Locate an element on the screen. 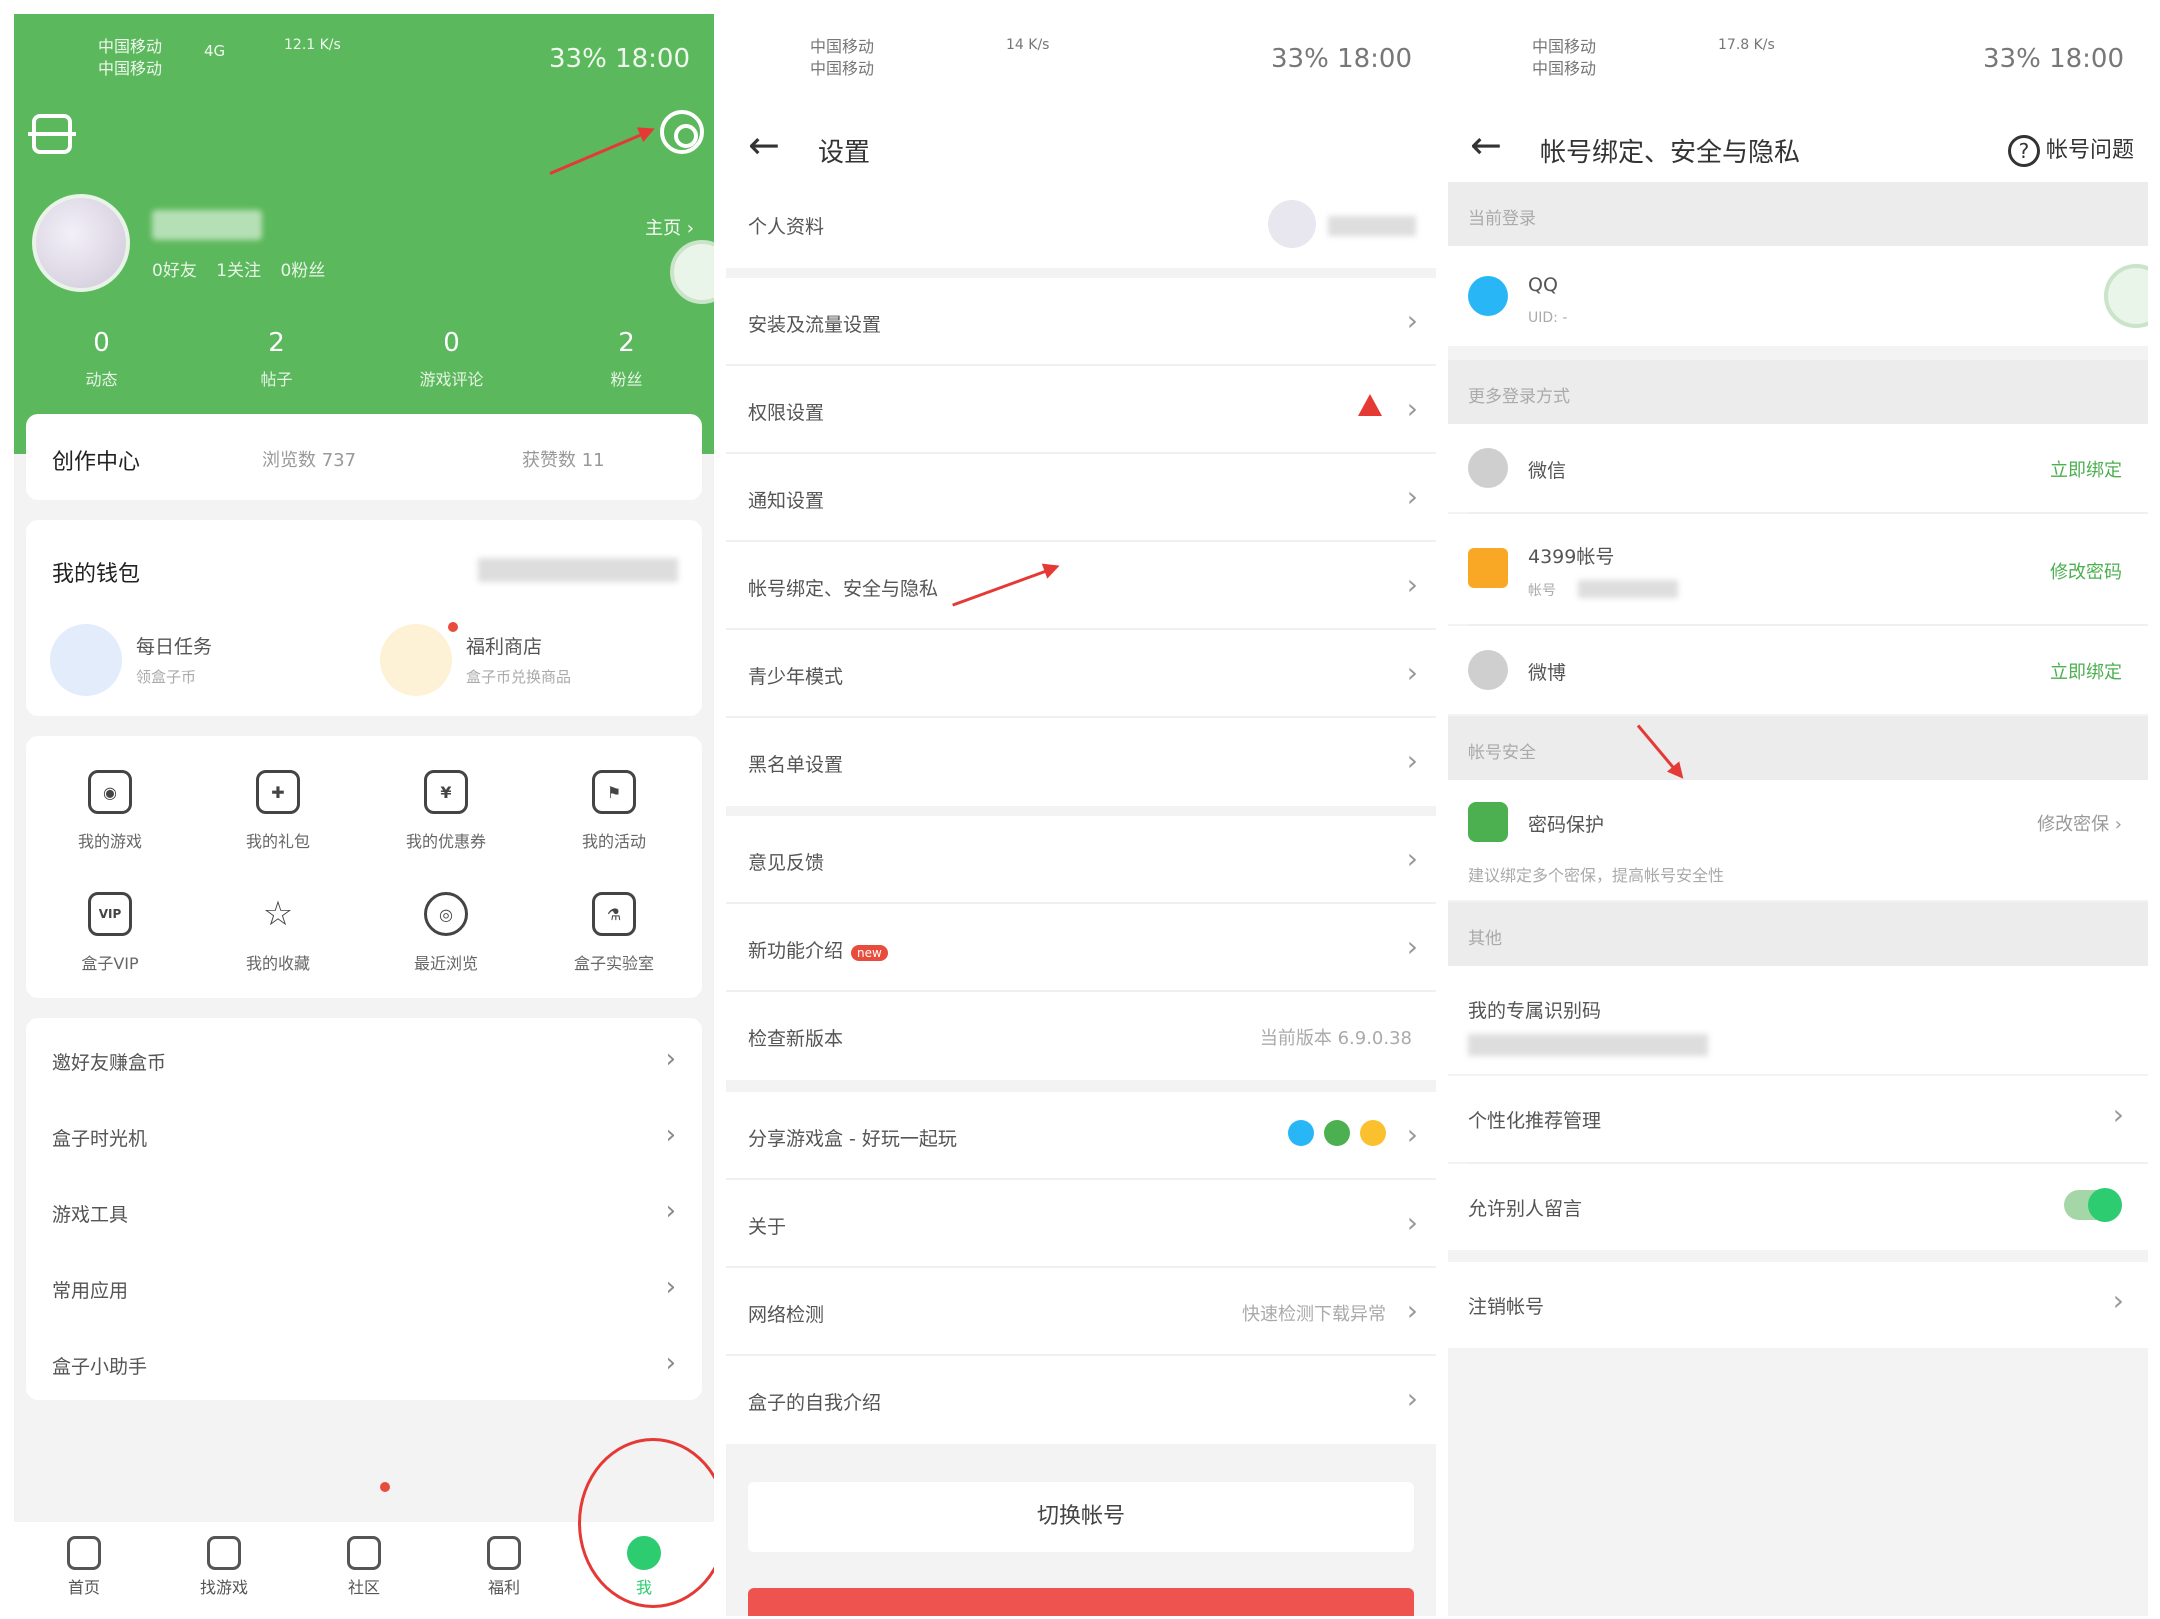  settings-row-blacklist: 黑名单设置 › is located at coordinates (1081, 762).